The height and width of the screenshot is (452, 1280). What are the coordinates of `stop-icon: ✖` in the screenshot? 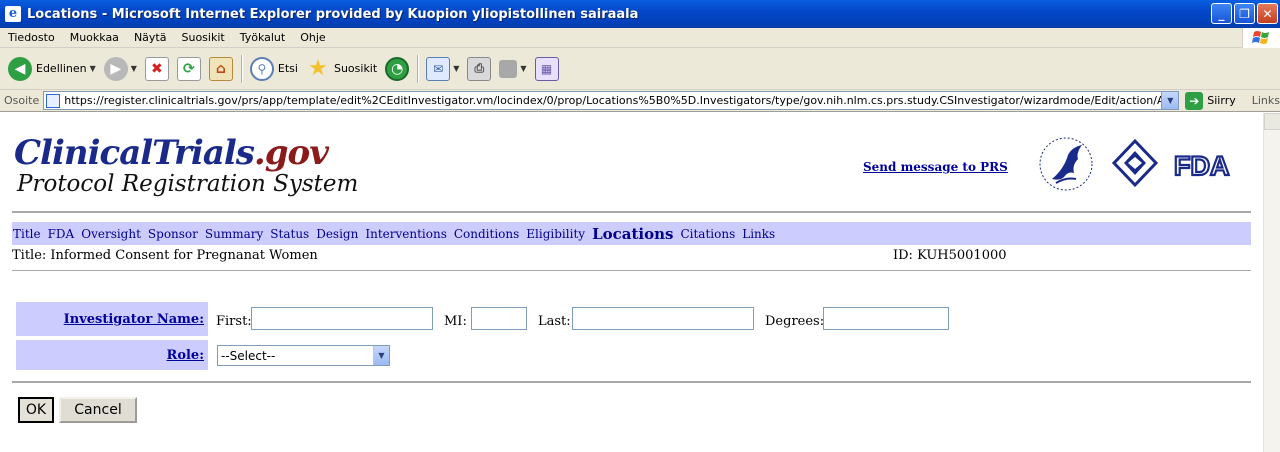 It's located at (156, 68).